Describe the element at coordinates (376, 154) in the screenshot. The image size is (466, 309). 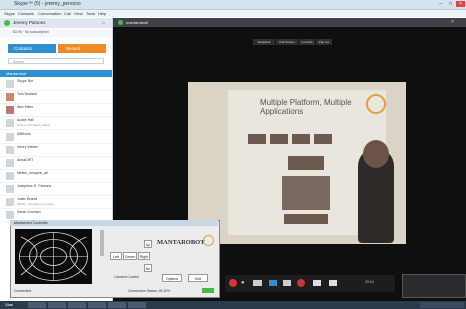
I see `presenter-head` at that location.